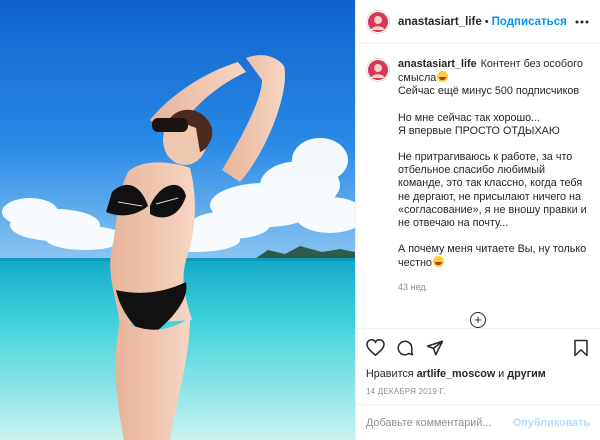 This screenshot has width=600, height=440. What do you see at coordinates (375, 348) in the screenshot?
I see `heart-icon` at bounding box center [375, 348].